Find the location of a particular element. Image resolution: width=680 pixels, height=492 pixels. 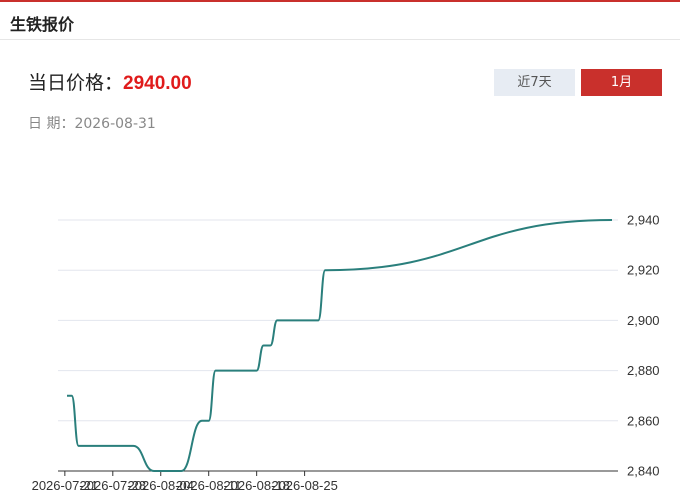

y-tick-label: 2,920 is located at coordinates (643, 270).